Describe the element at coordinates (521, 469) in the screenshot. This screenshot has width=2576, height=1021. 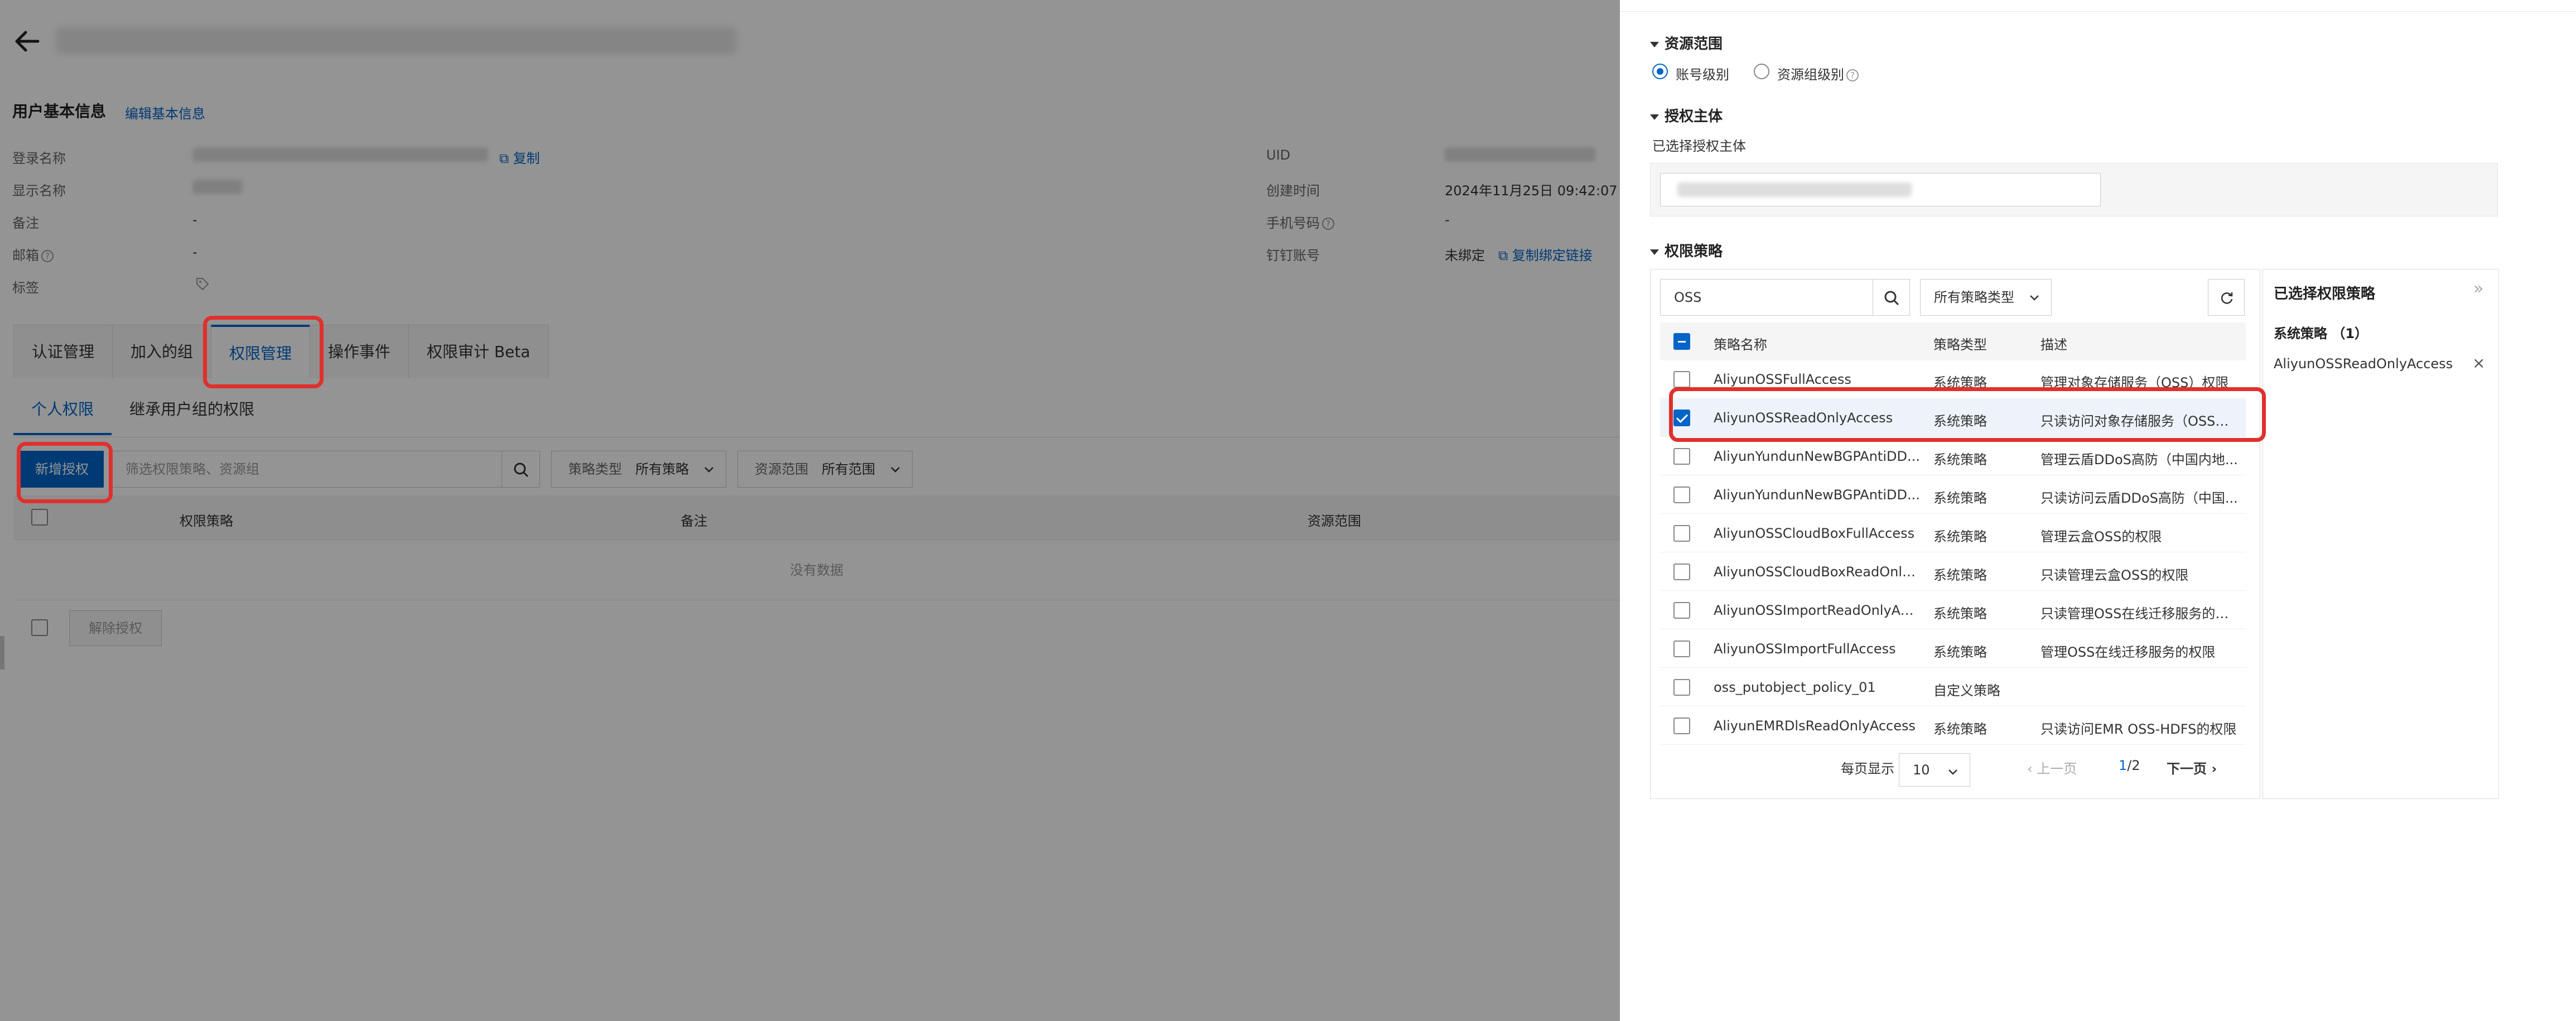
I see `filter-search-button` at that location.